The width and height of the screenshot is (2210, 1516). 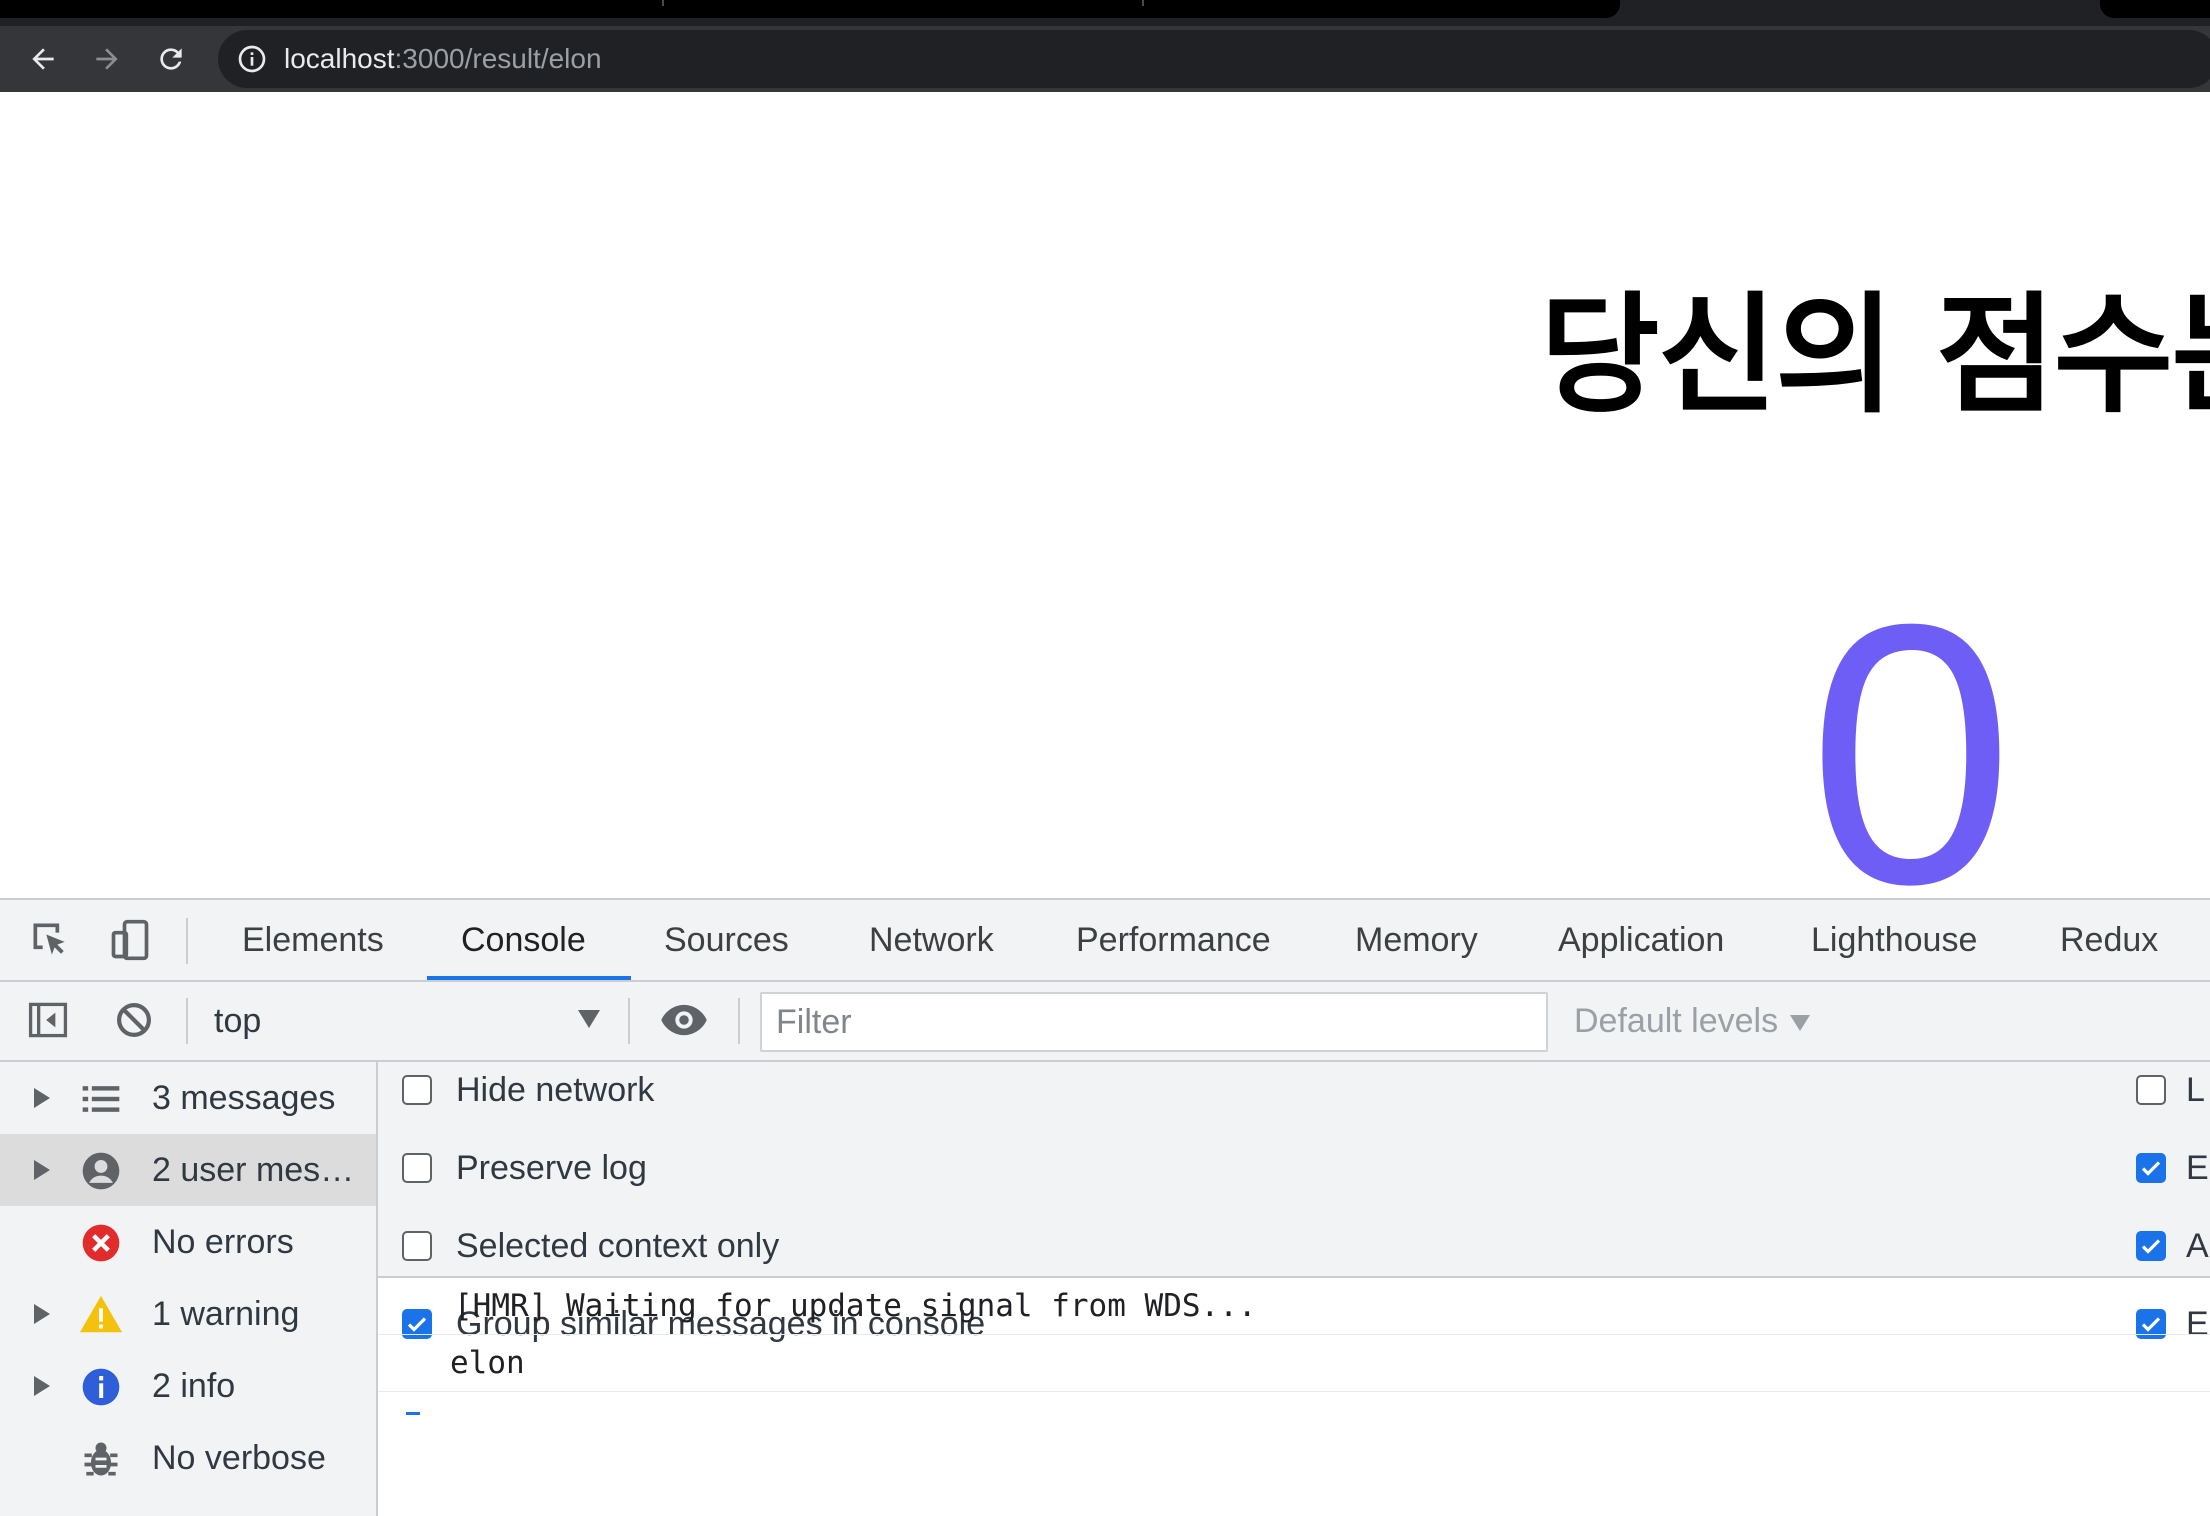 What do you see at coordinates (1214, 59) in the screenshot?
I see `address-bar: localhost:3000/result/elon` at bounding box center [1214, 59].